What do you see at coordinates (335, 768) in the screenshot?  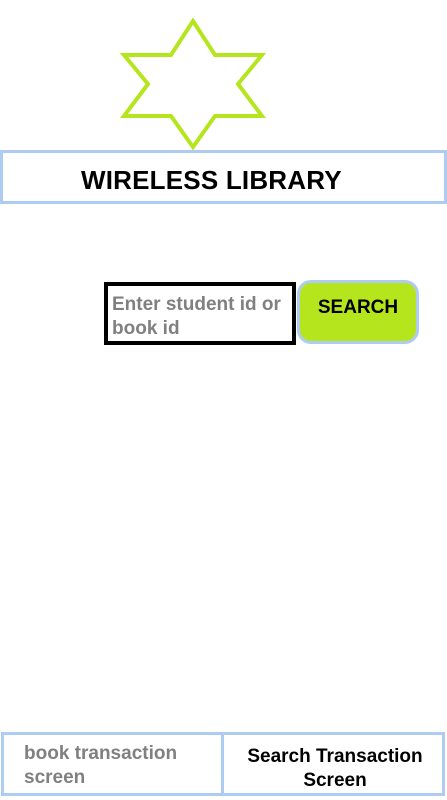 I see `tab-search-transaction-label: Search Transaction Screen` at bounding box center [335, 768].